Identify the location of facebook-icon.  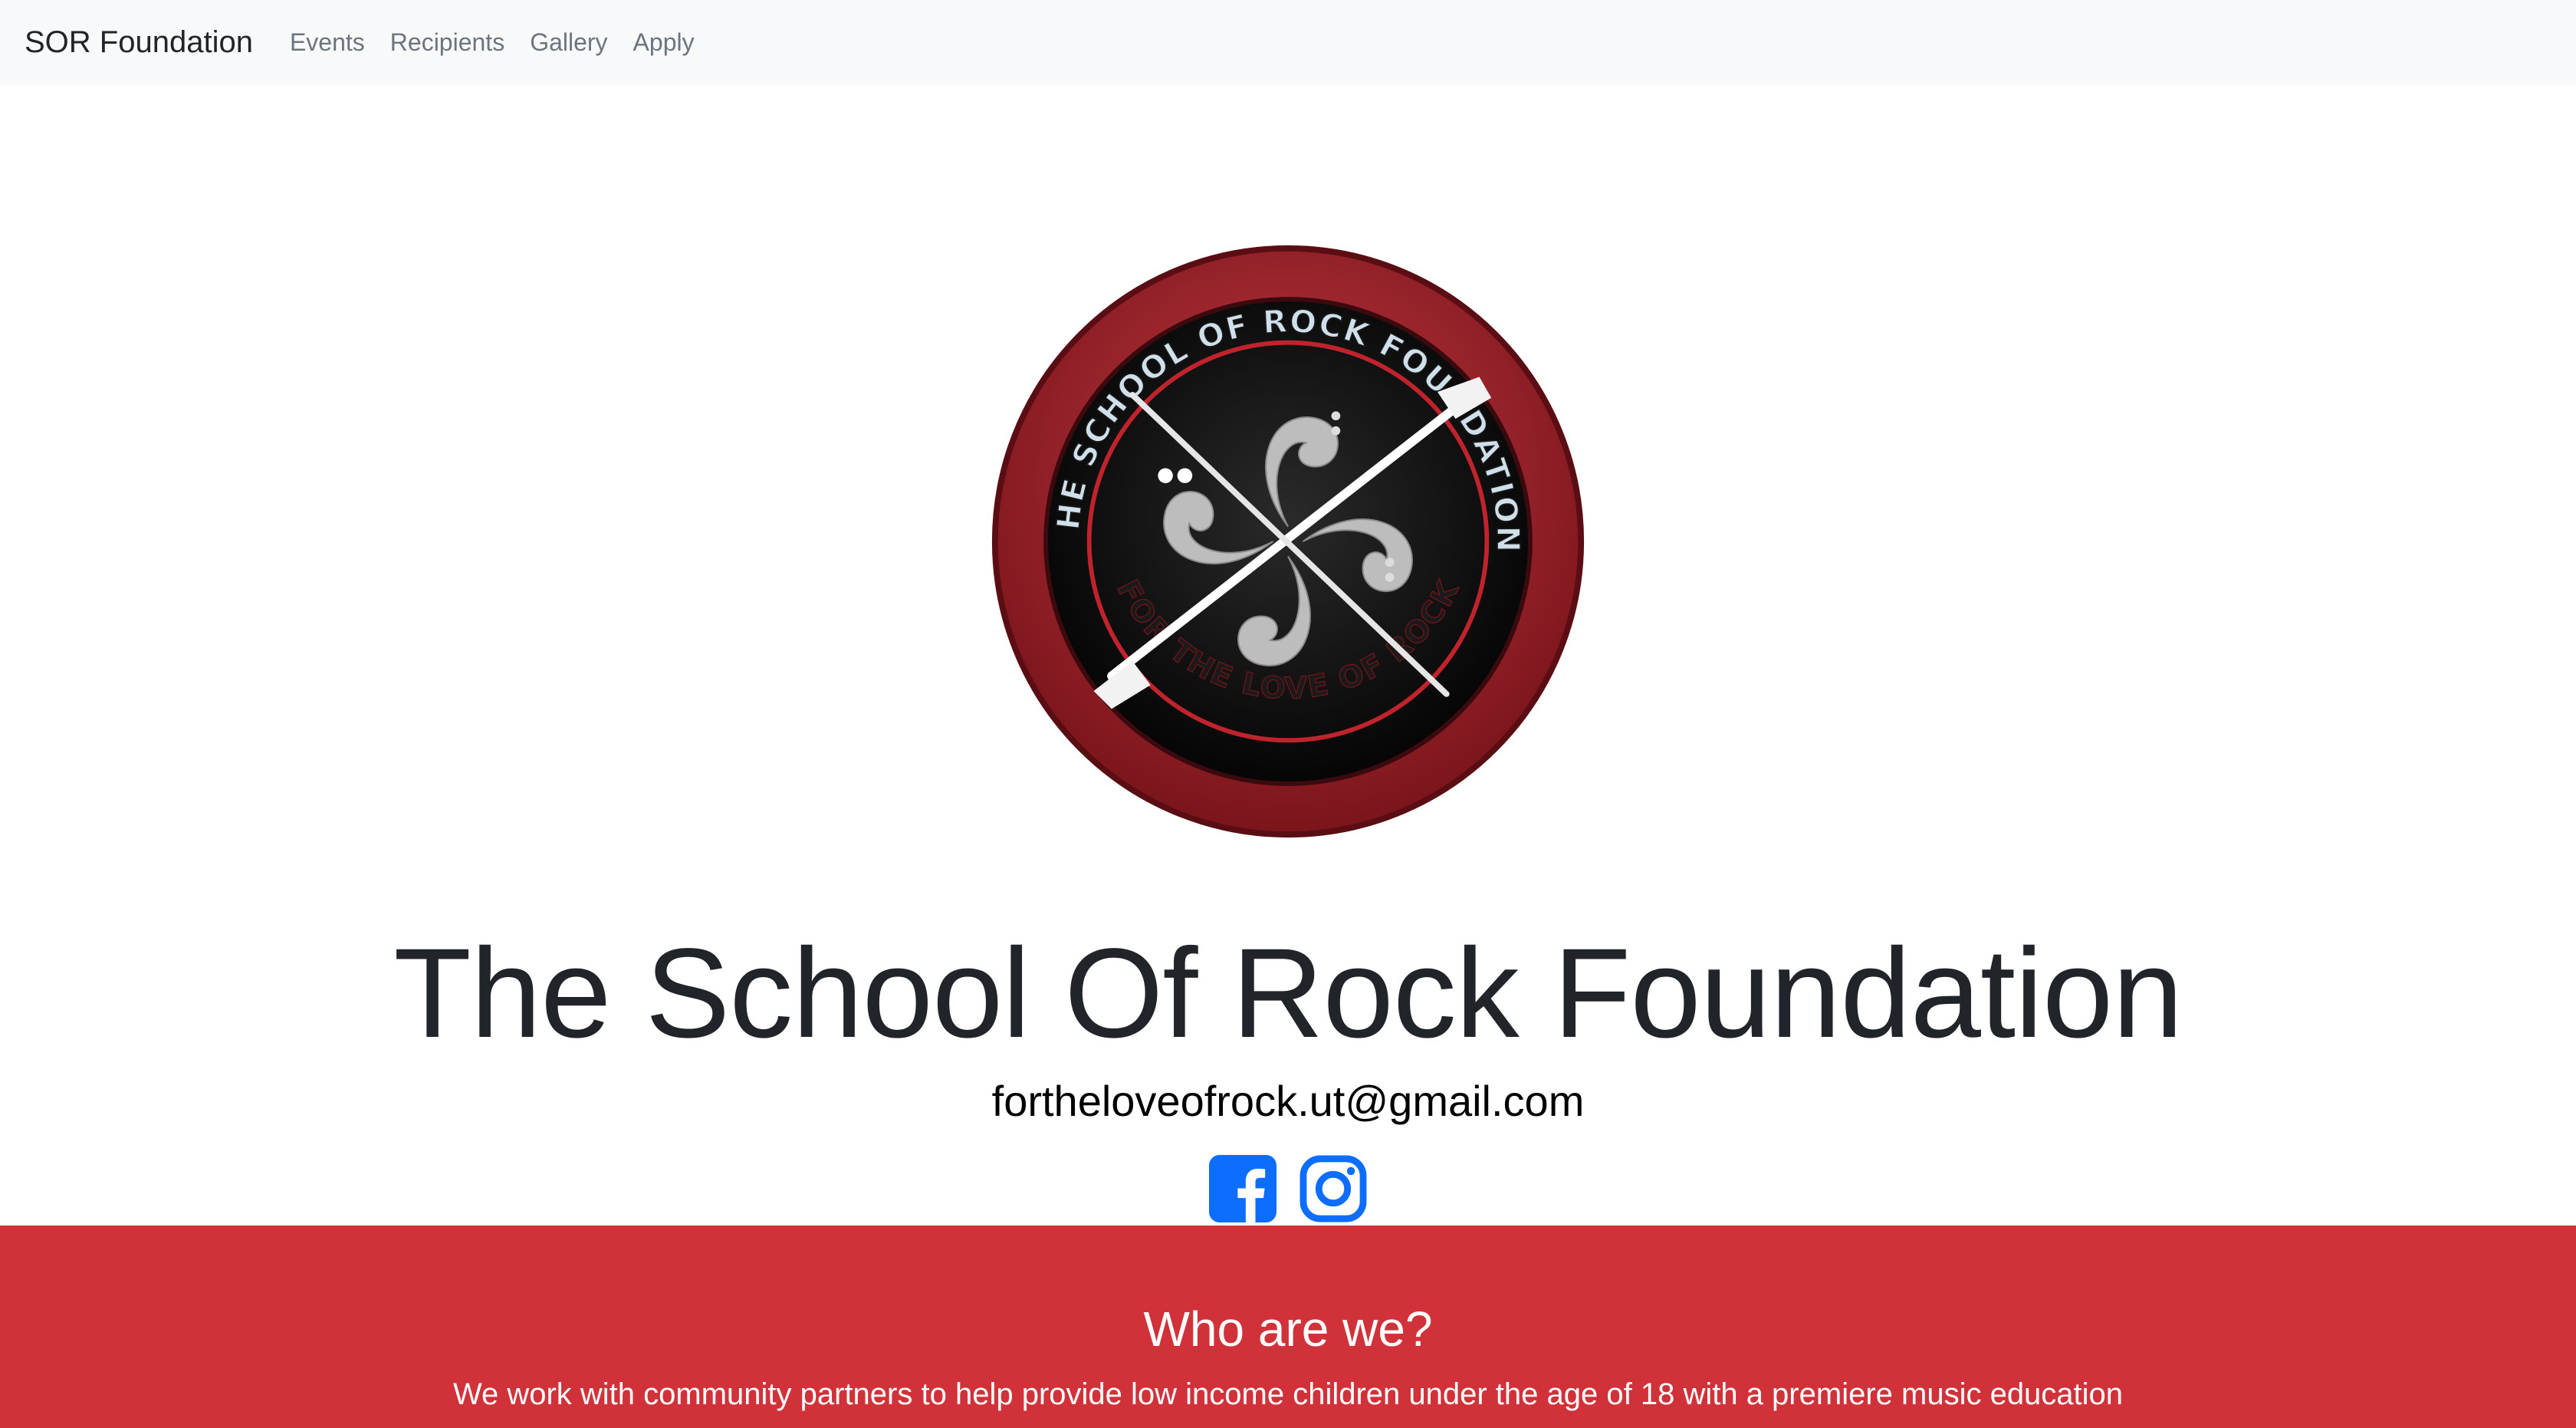
(1242, 1188).